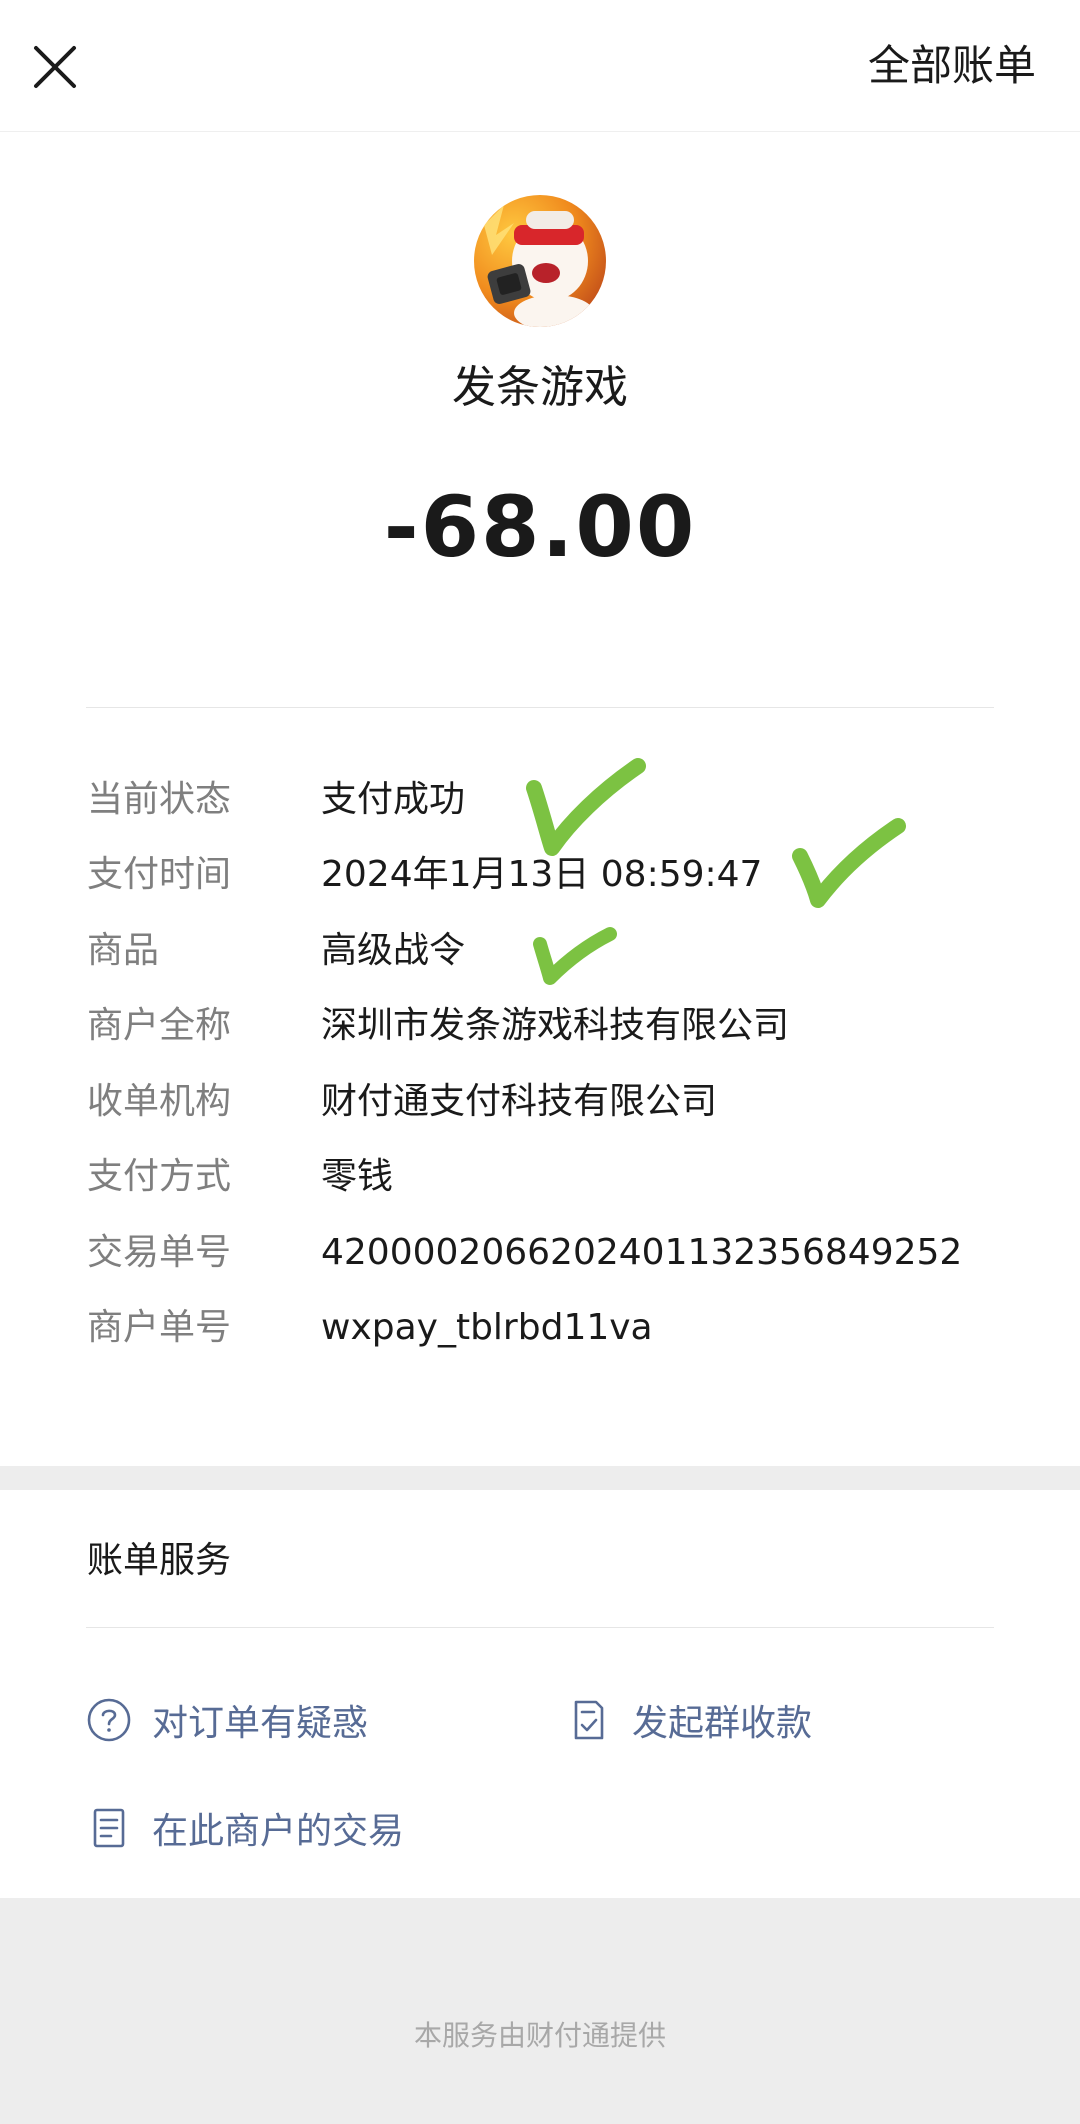 Image resolution: width=1080 pixels, height=2124 pixels. I want to click on order-question-link: 对订单有疑惑, so click(227, 1720).